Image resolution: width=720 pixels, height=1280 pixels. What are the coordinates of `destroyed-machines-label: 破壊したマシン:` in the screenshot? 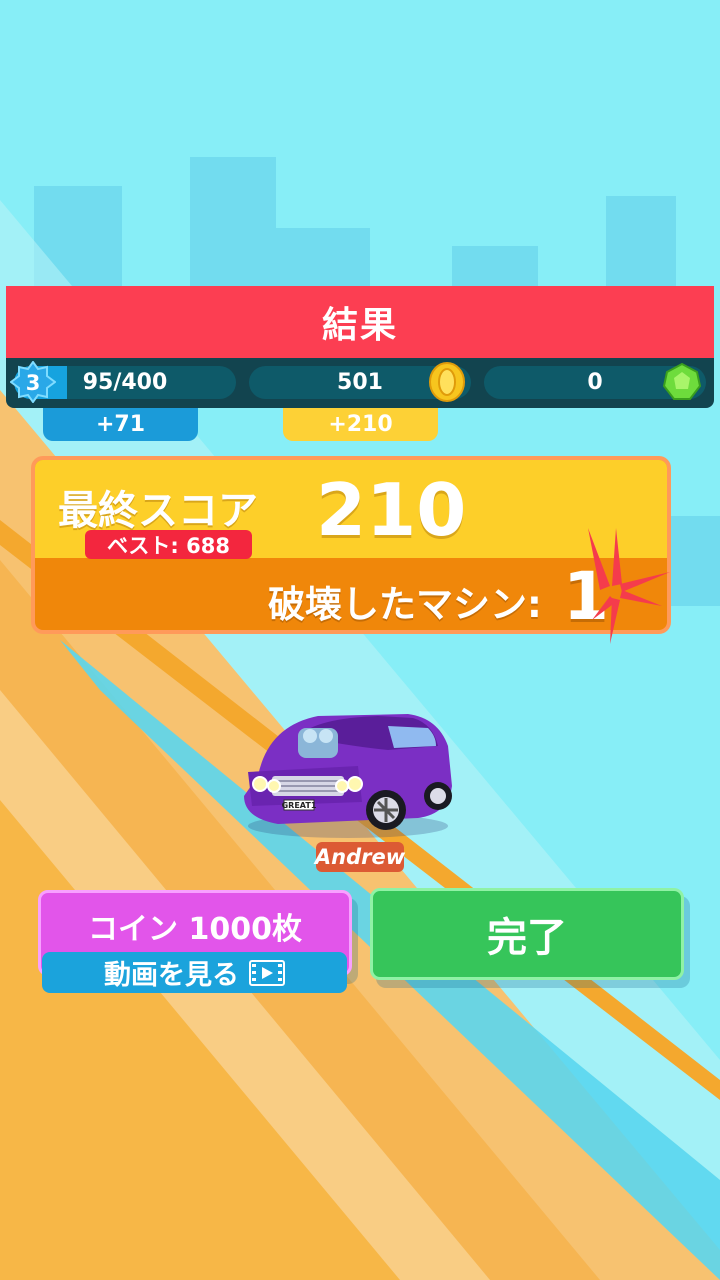 It's located at (405, 604).